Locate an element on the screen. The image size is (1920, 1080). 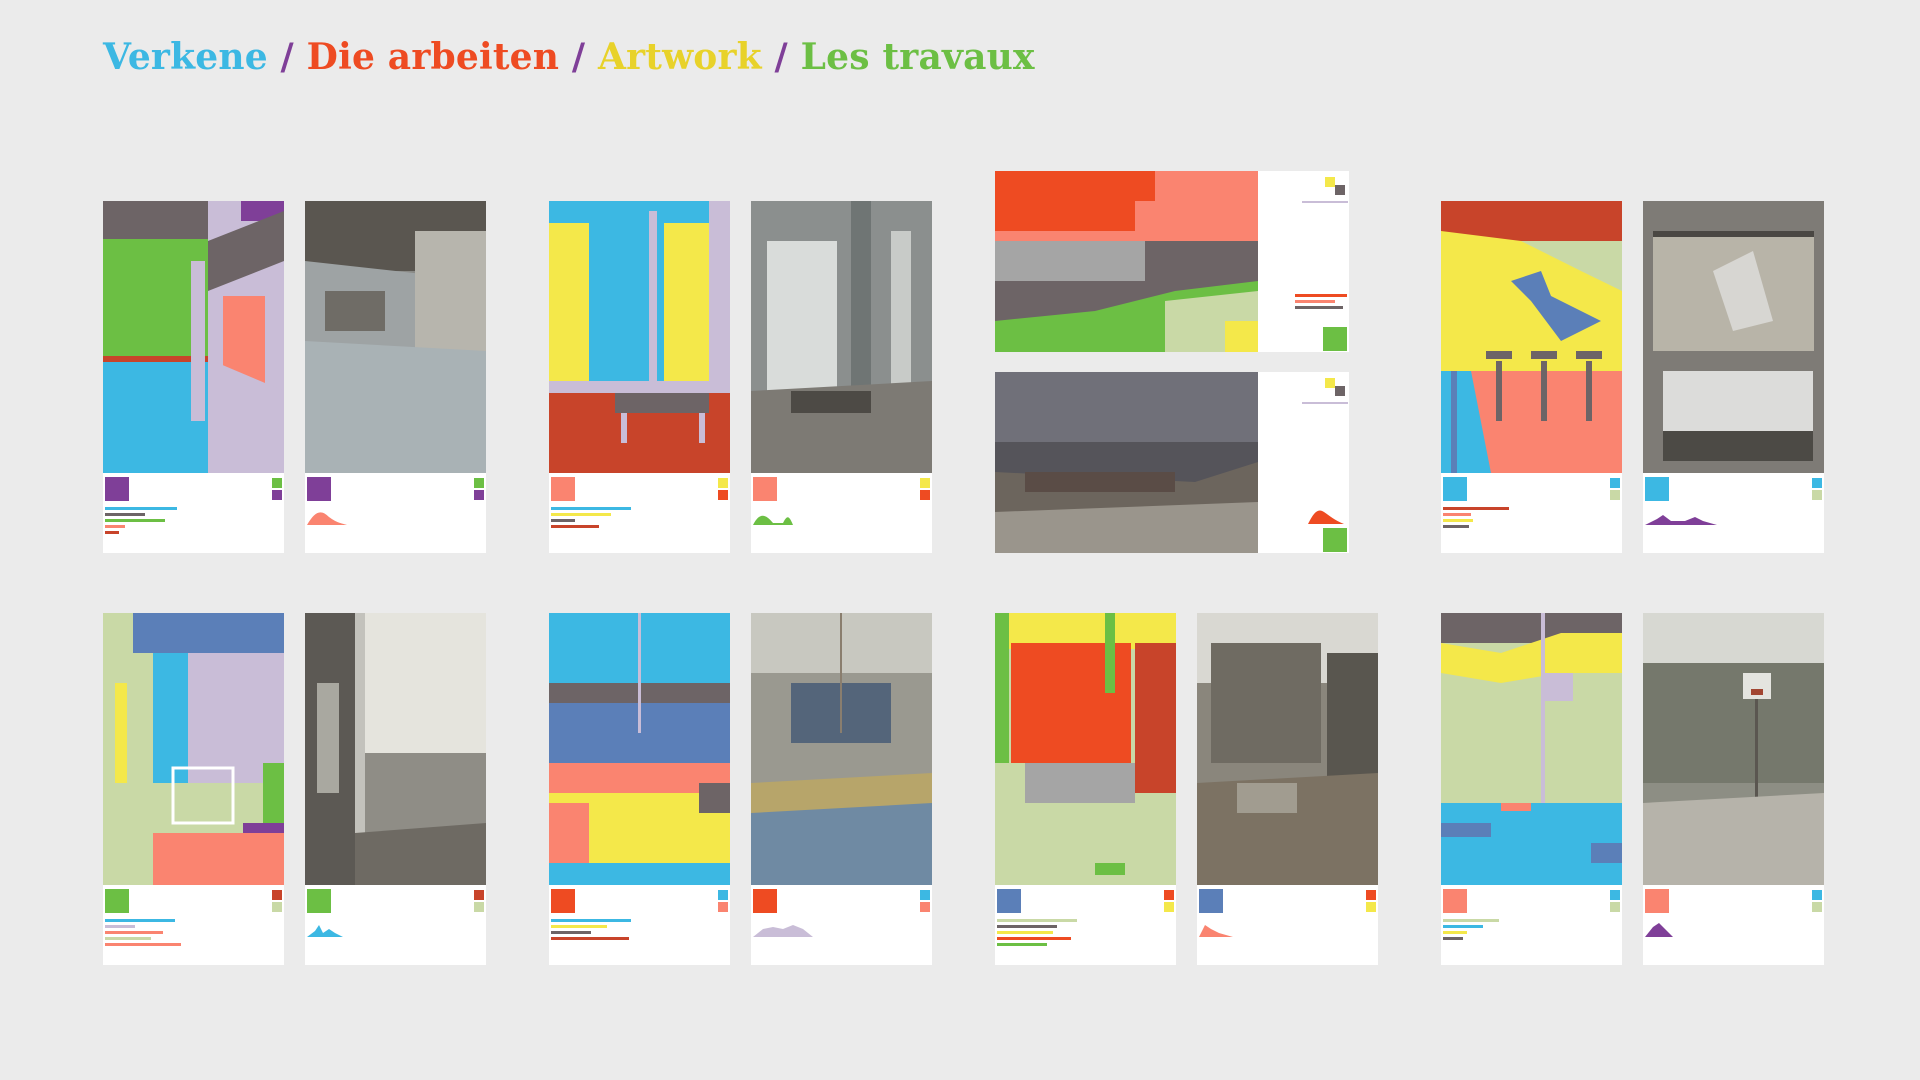
heading-part: Les travaux is located at coordinates (917, 57).